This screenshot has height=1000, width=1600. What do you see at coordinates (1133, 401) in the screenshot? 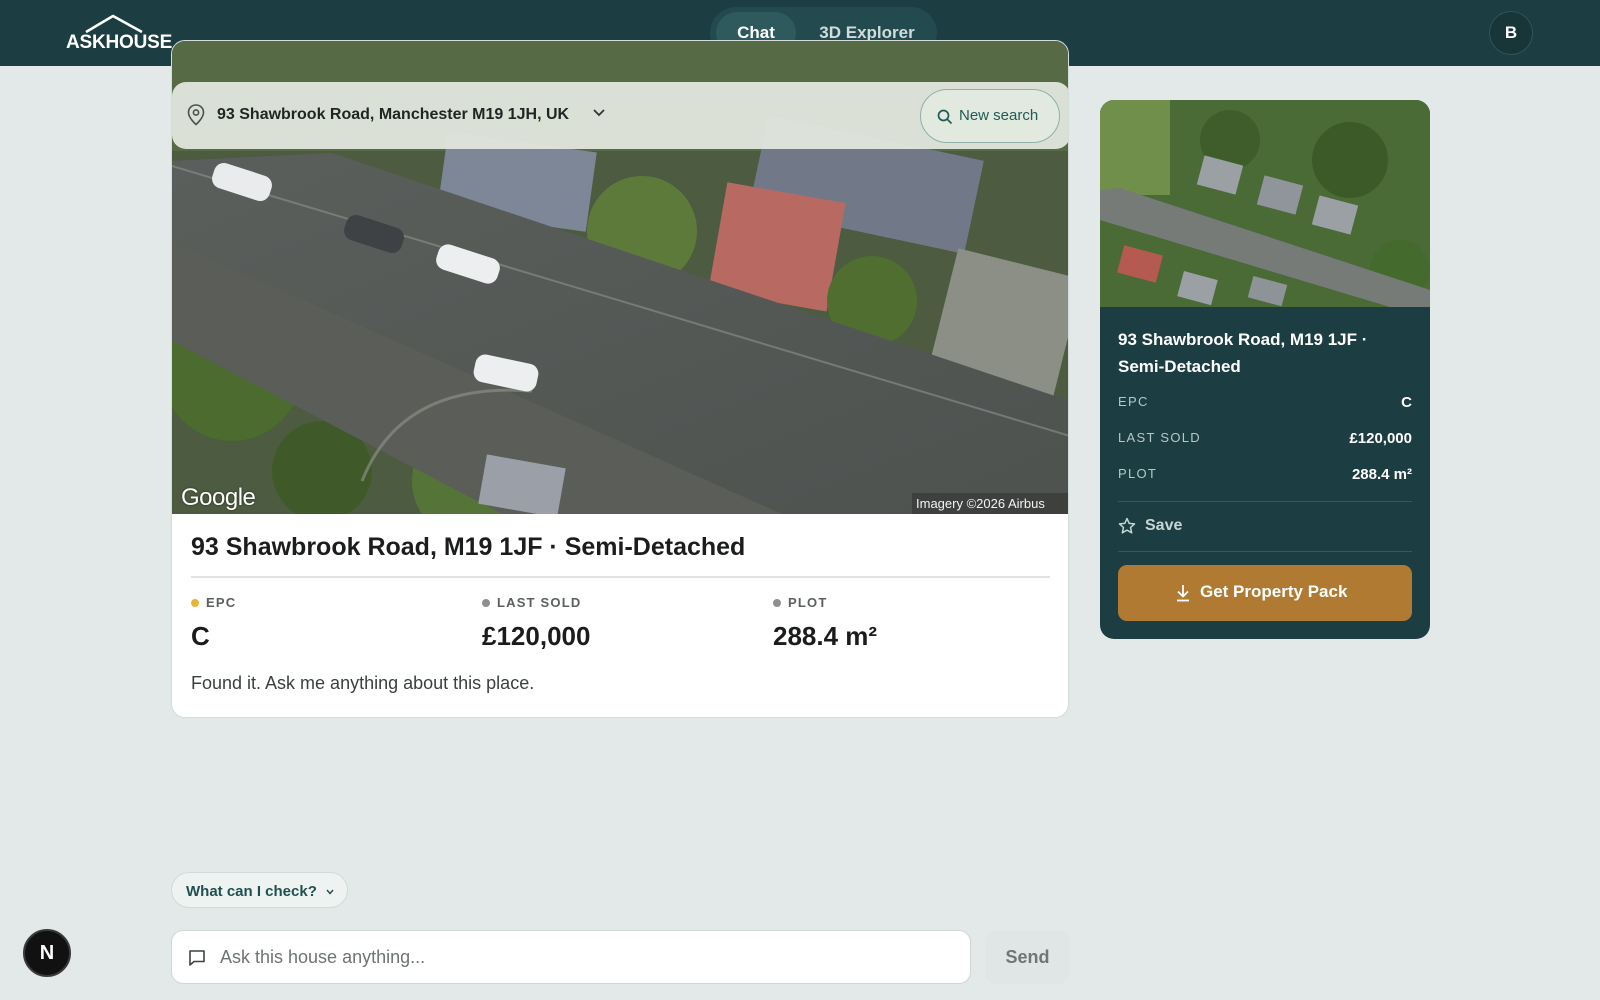
I see `summary-label: EPC` at bounding box center [1133, 401].